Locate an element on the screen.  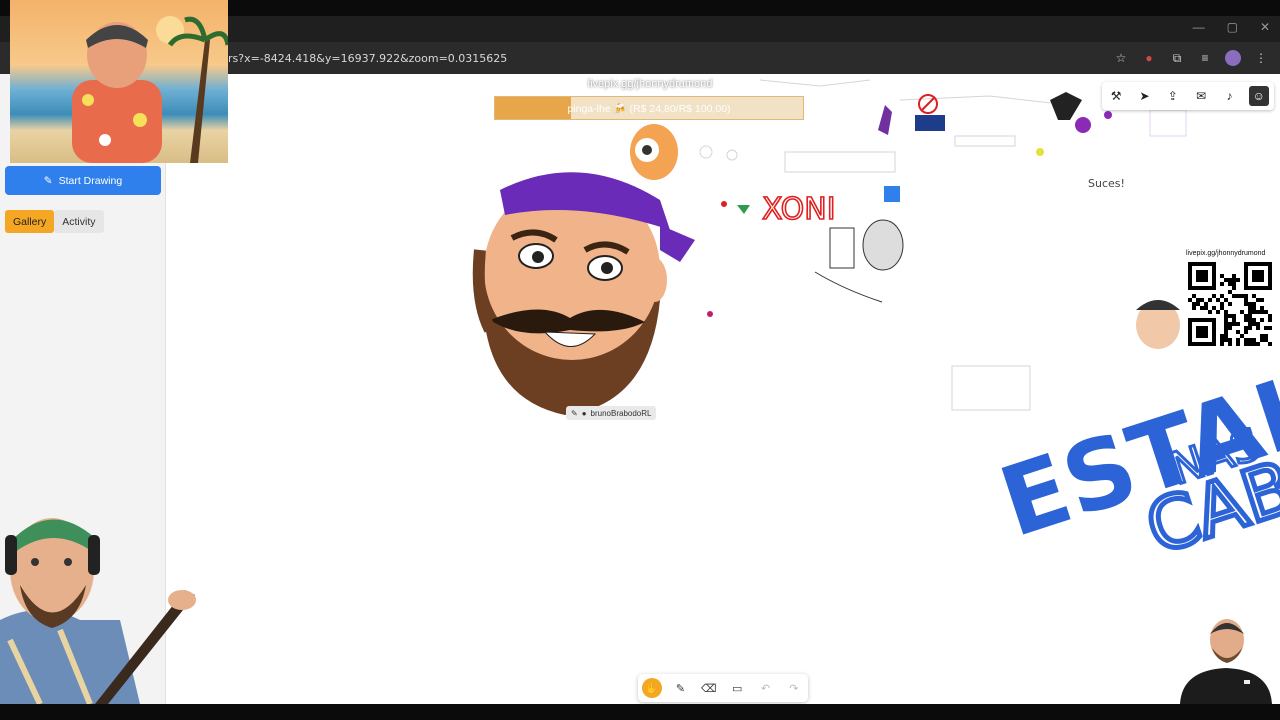
playlist-icon: ≡ is located at coordinates (1205, 58).